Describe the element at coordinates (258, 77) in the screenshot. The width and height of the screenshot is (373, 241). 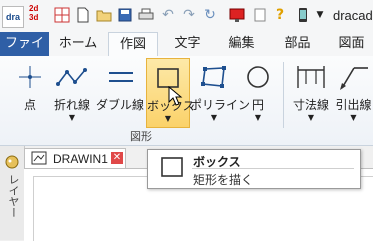
I see `circle-icon` at that location.